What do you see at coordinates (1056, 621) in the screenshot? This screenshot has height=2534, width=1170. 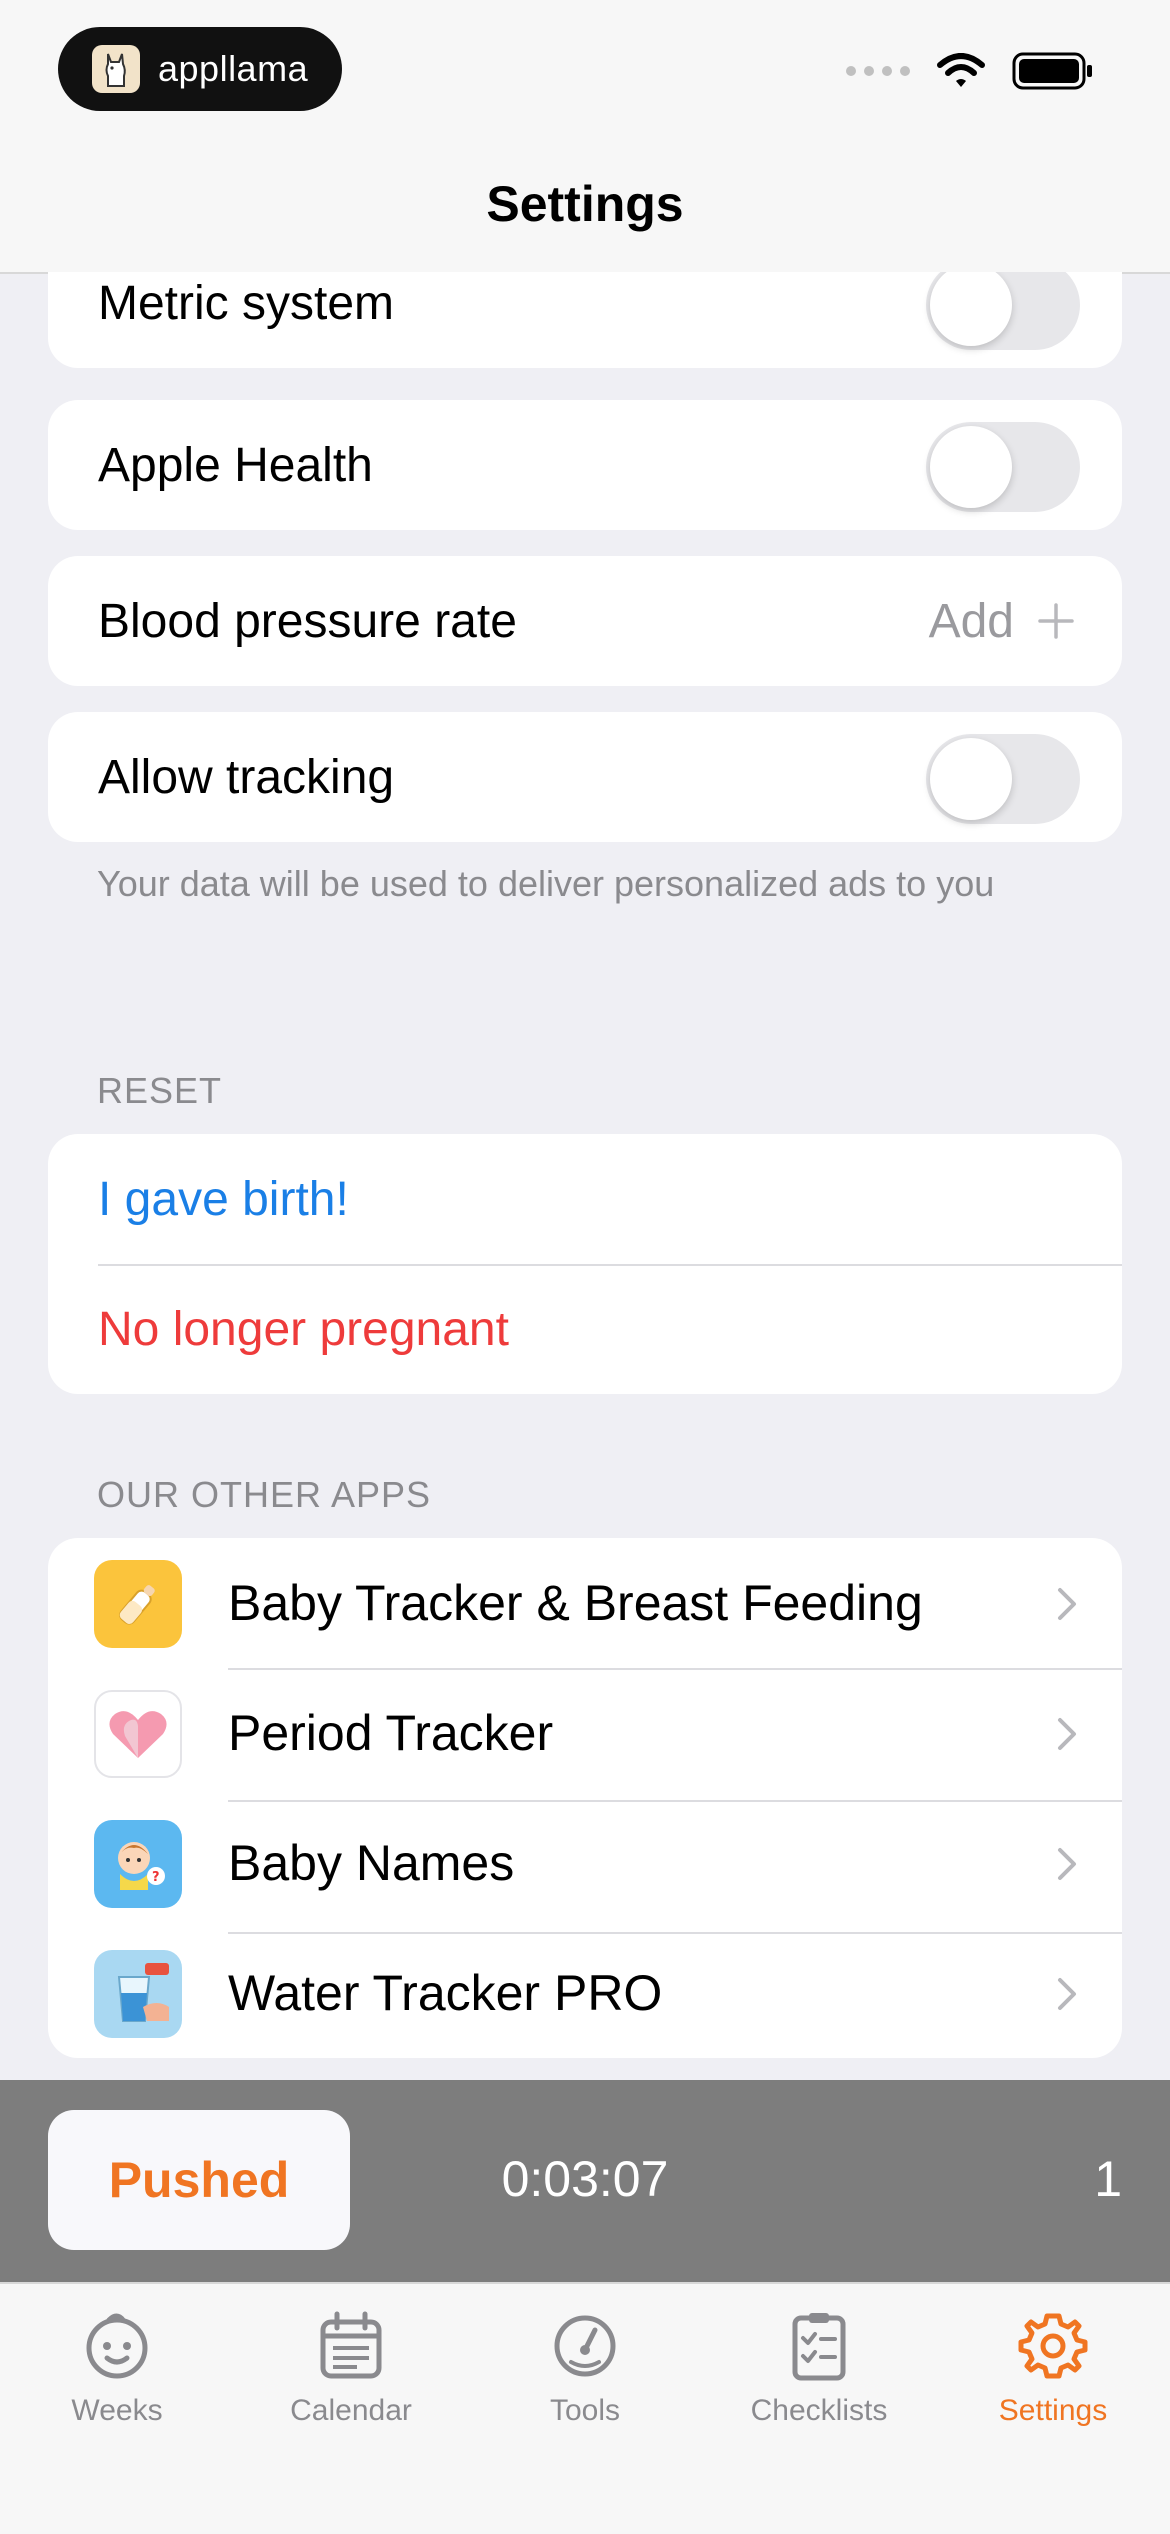 I see `plus-icon` at bounding box center [1056, 621].